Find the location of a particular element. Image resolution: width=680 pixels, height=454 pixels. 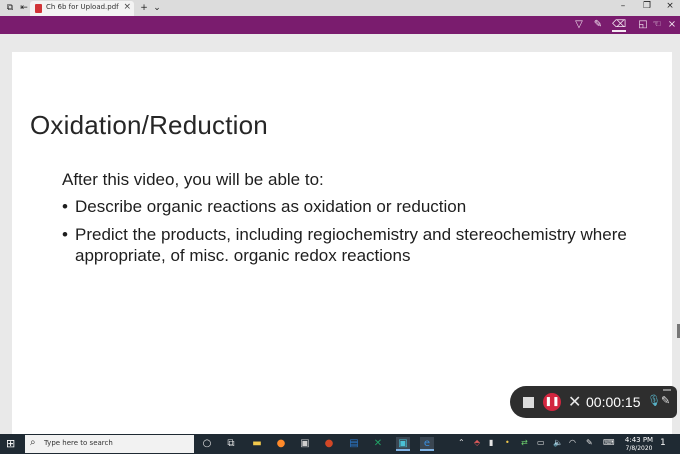

recording-timer: 00:00:15 is located at coordinates (613, 402).